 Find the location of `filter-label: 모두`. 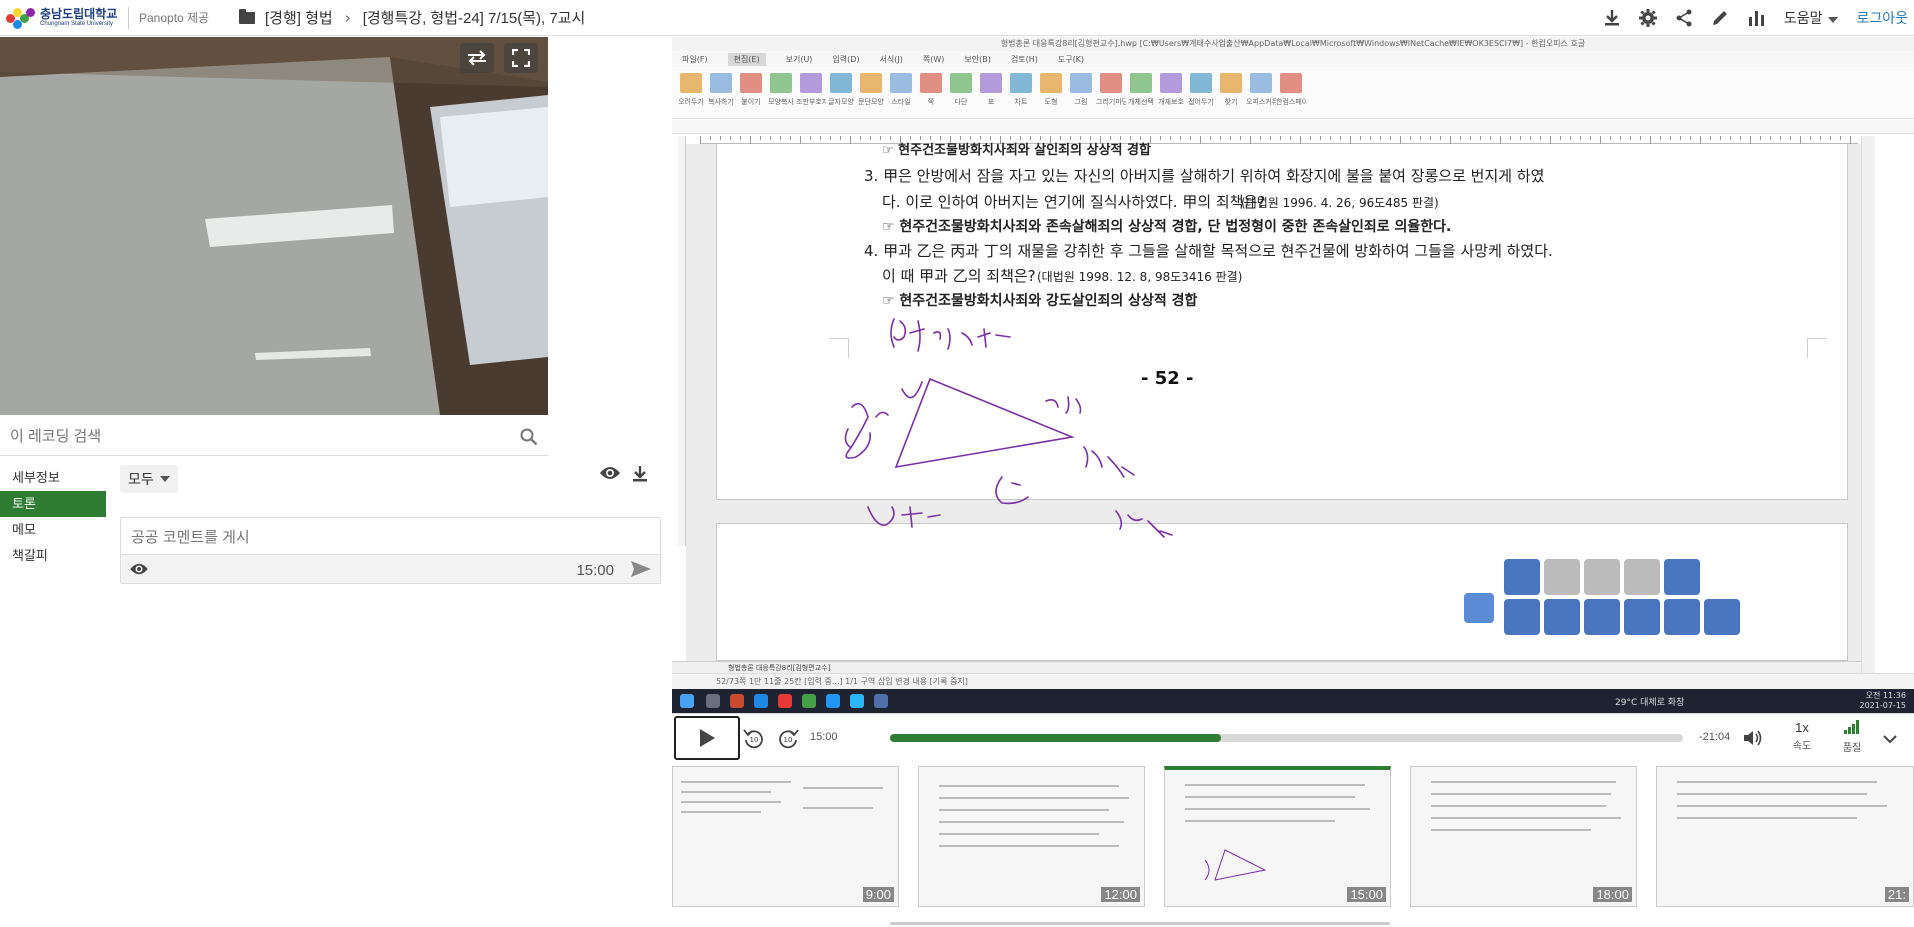

filter-label: 모두 is located at coordinates (141, 479).